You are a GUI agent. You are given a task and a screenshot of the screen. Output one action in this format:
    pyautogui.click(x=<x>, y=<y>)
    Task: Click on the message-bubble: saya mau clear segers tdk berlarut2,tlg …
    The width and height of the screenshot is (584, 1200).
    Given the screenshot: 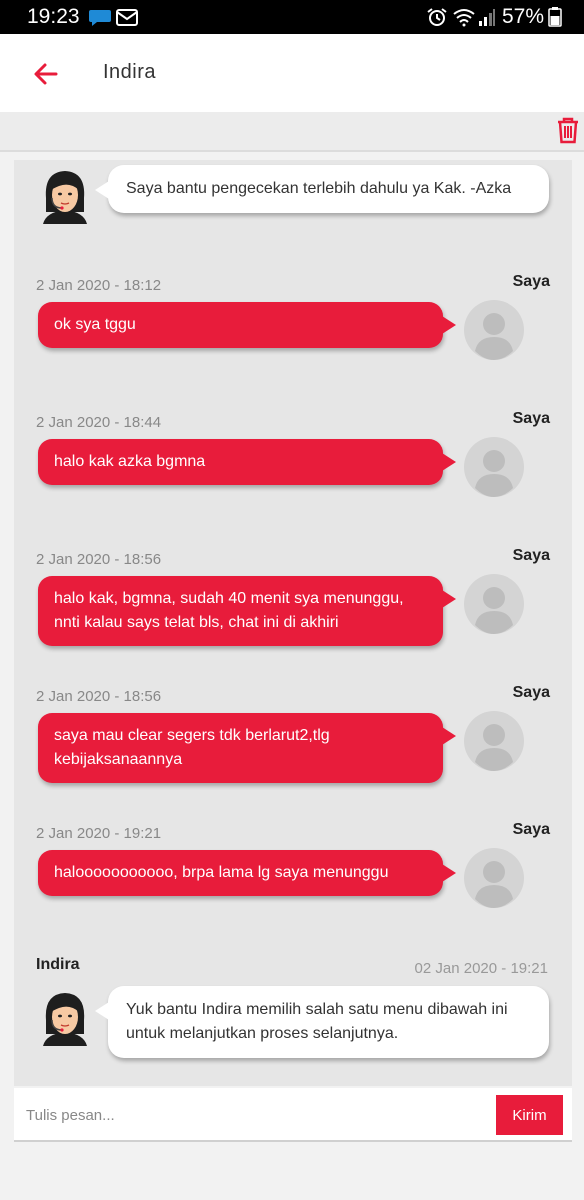 What is the action you would take?
    pyautogui.click(x=247, y=748)
    